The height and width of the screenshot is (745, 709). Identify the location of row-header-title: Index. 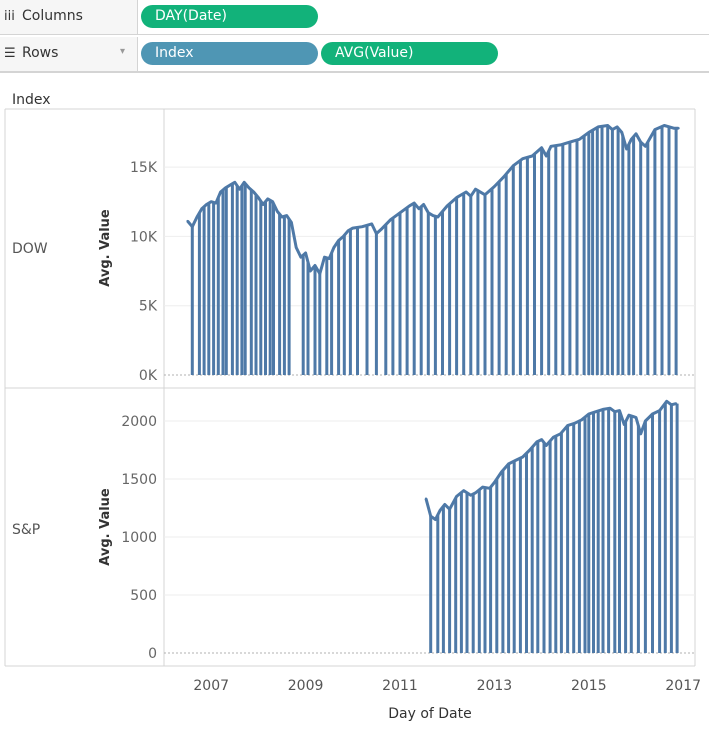
(31, 100).